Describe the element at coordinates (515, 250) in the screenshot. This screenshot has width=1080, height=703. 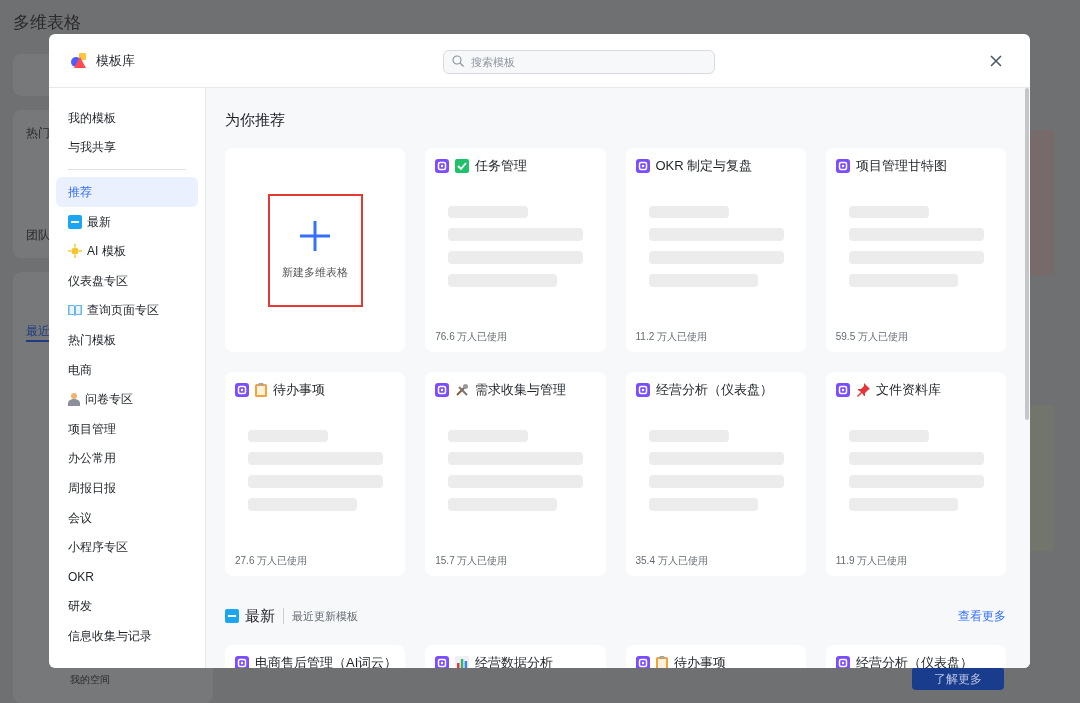
I see `template-card: 任务管理 76.6 万人已使用` at that location.